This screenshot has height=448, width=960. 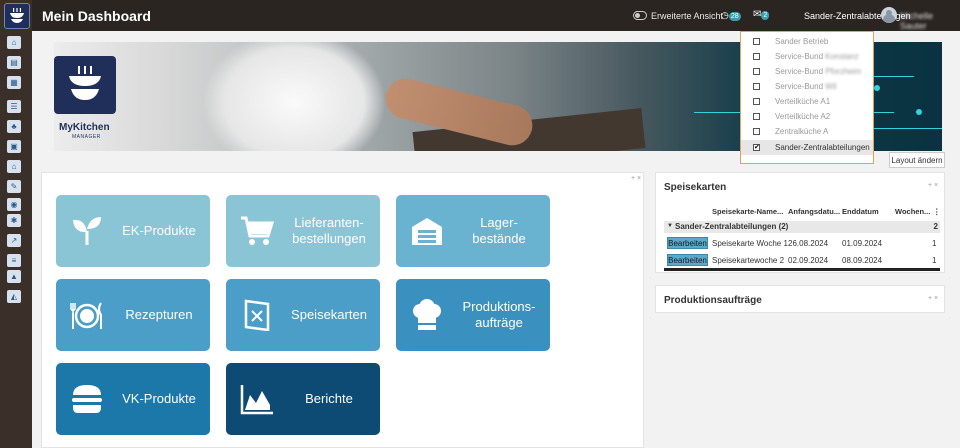 I want to click on clock-button: ◷ 28, so click(x=731, y=15).